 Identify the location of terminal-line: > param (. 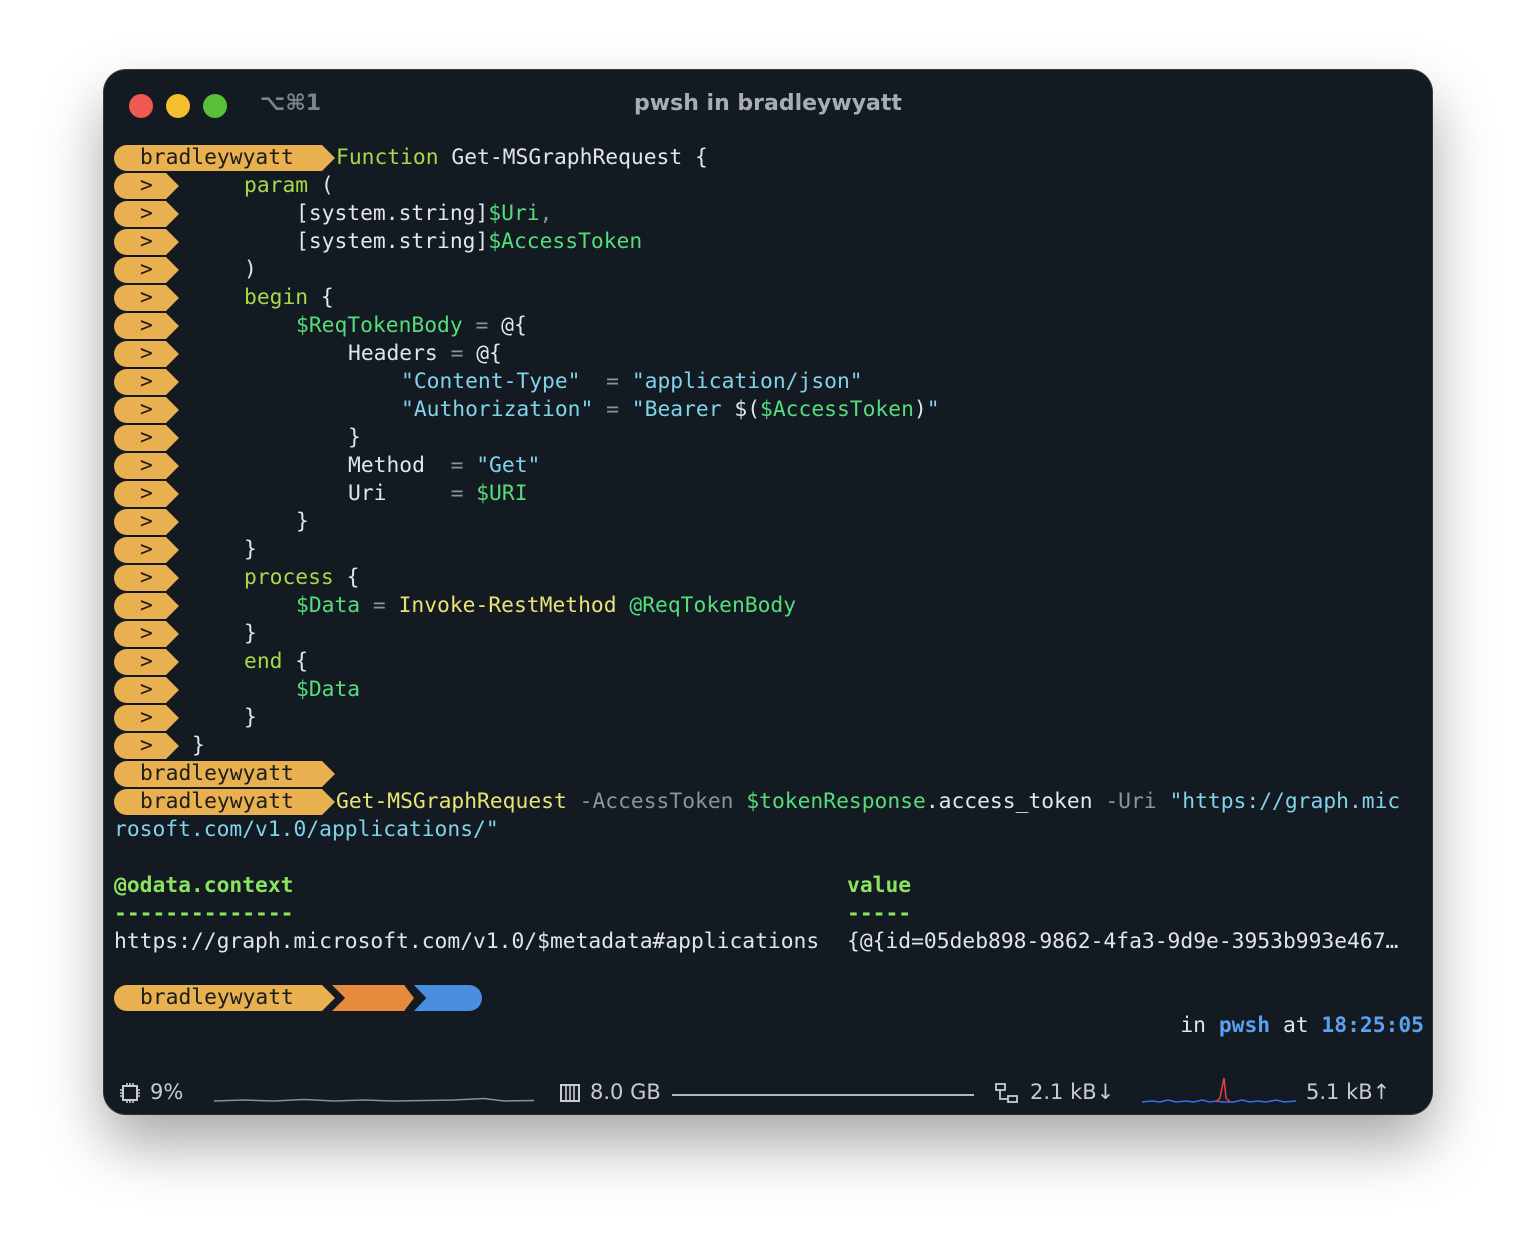
(224, 186).